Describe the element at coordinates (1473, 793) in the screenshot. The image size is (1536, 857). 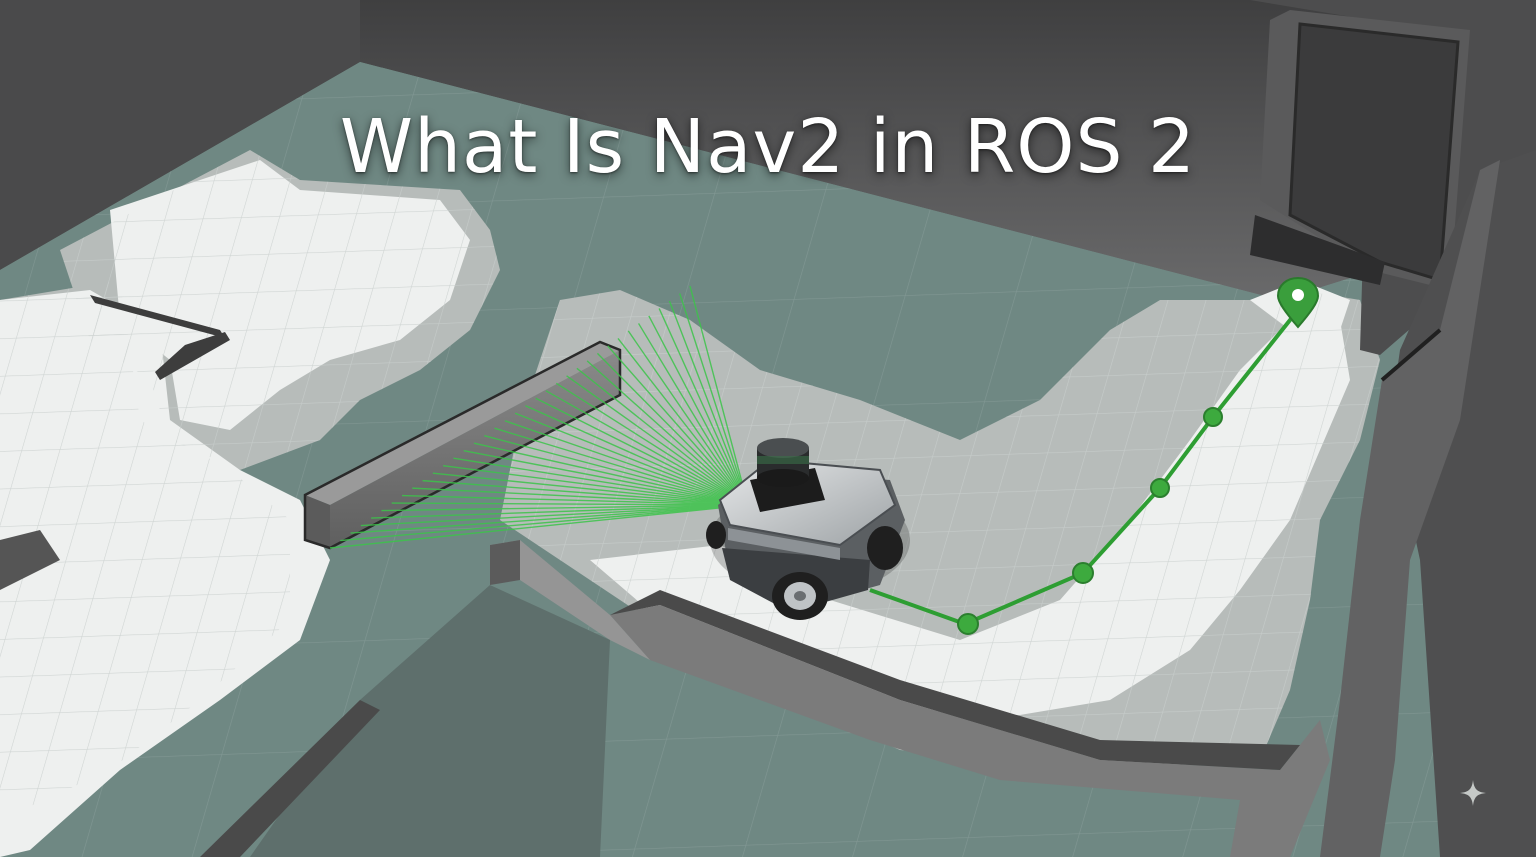
I see `sparkle-icon` at that location.